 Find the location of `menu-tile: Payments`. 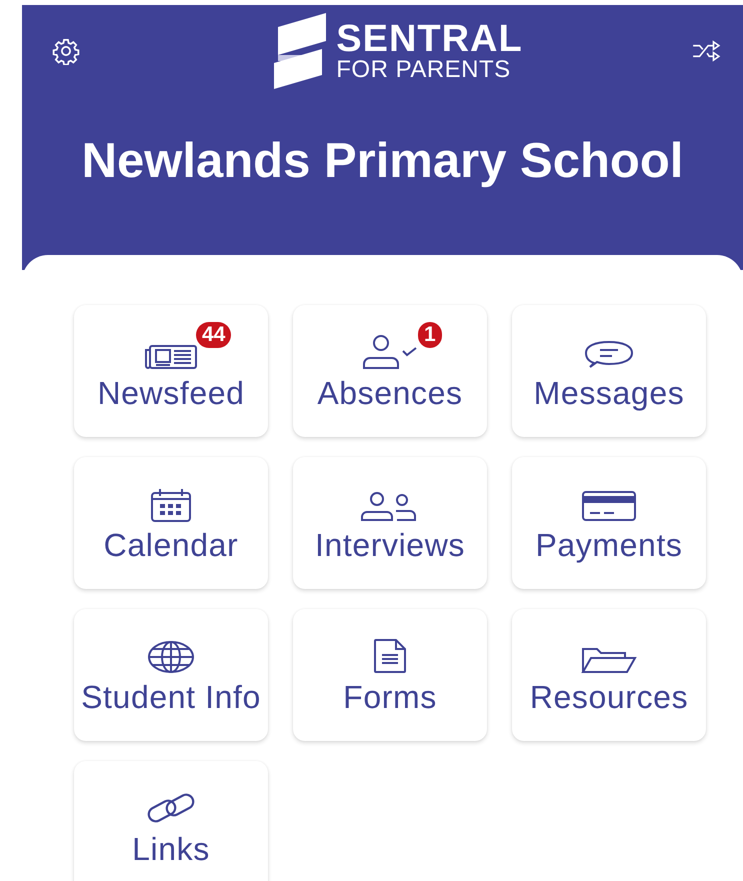

menu-tile: Payments is located at coordinates (609, 523).